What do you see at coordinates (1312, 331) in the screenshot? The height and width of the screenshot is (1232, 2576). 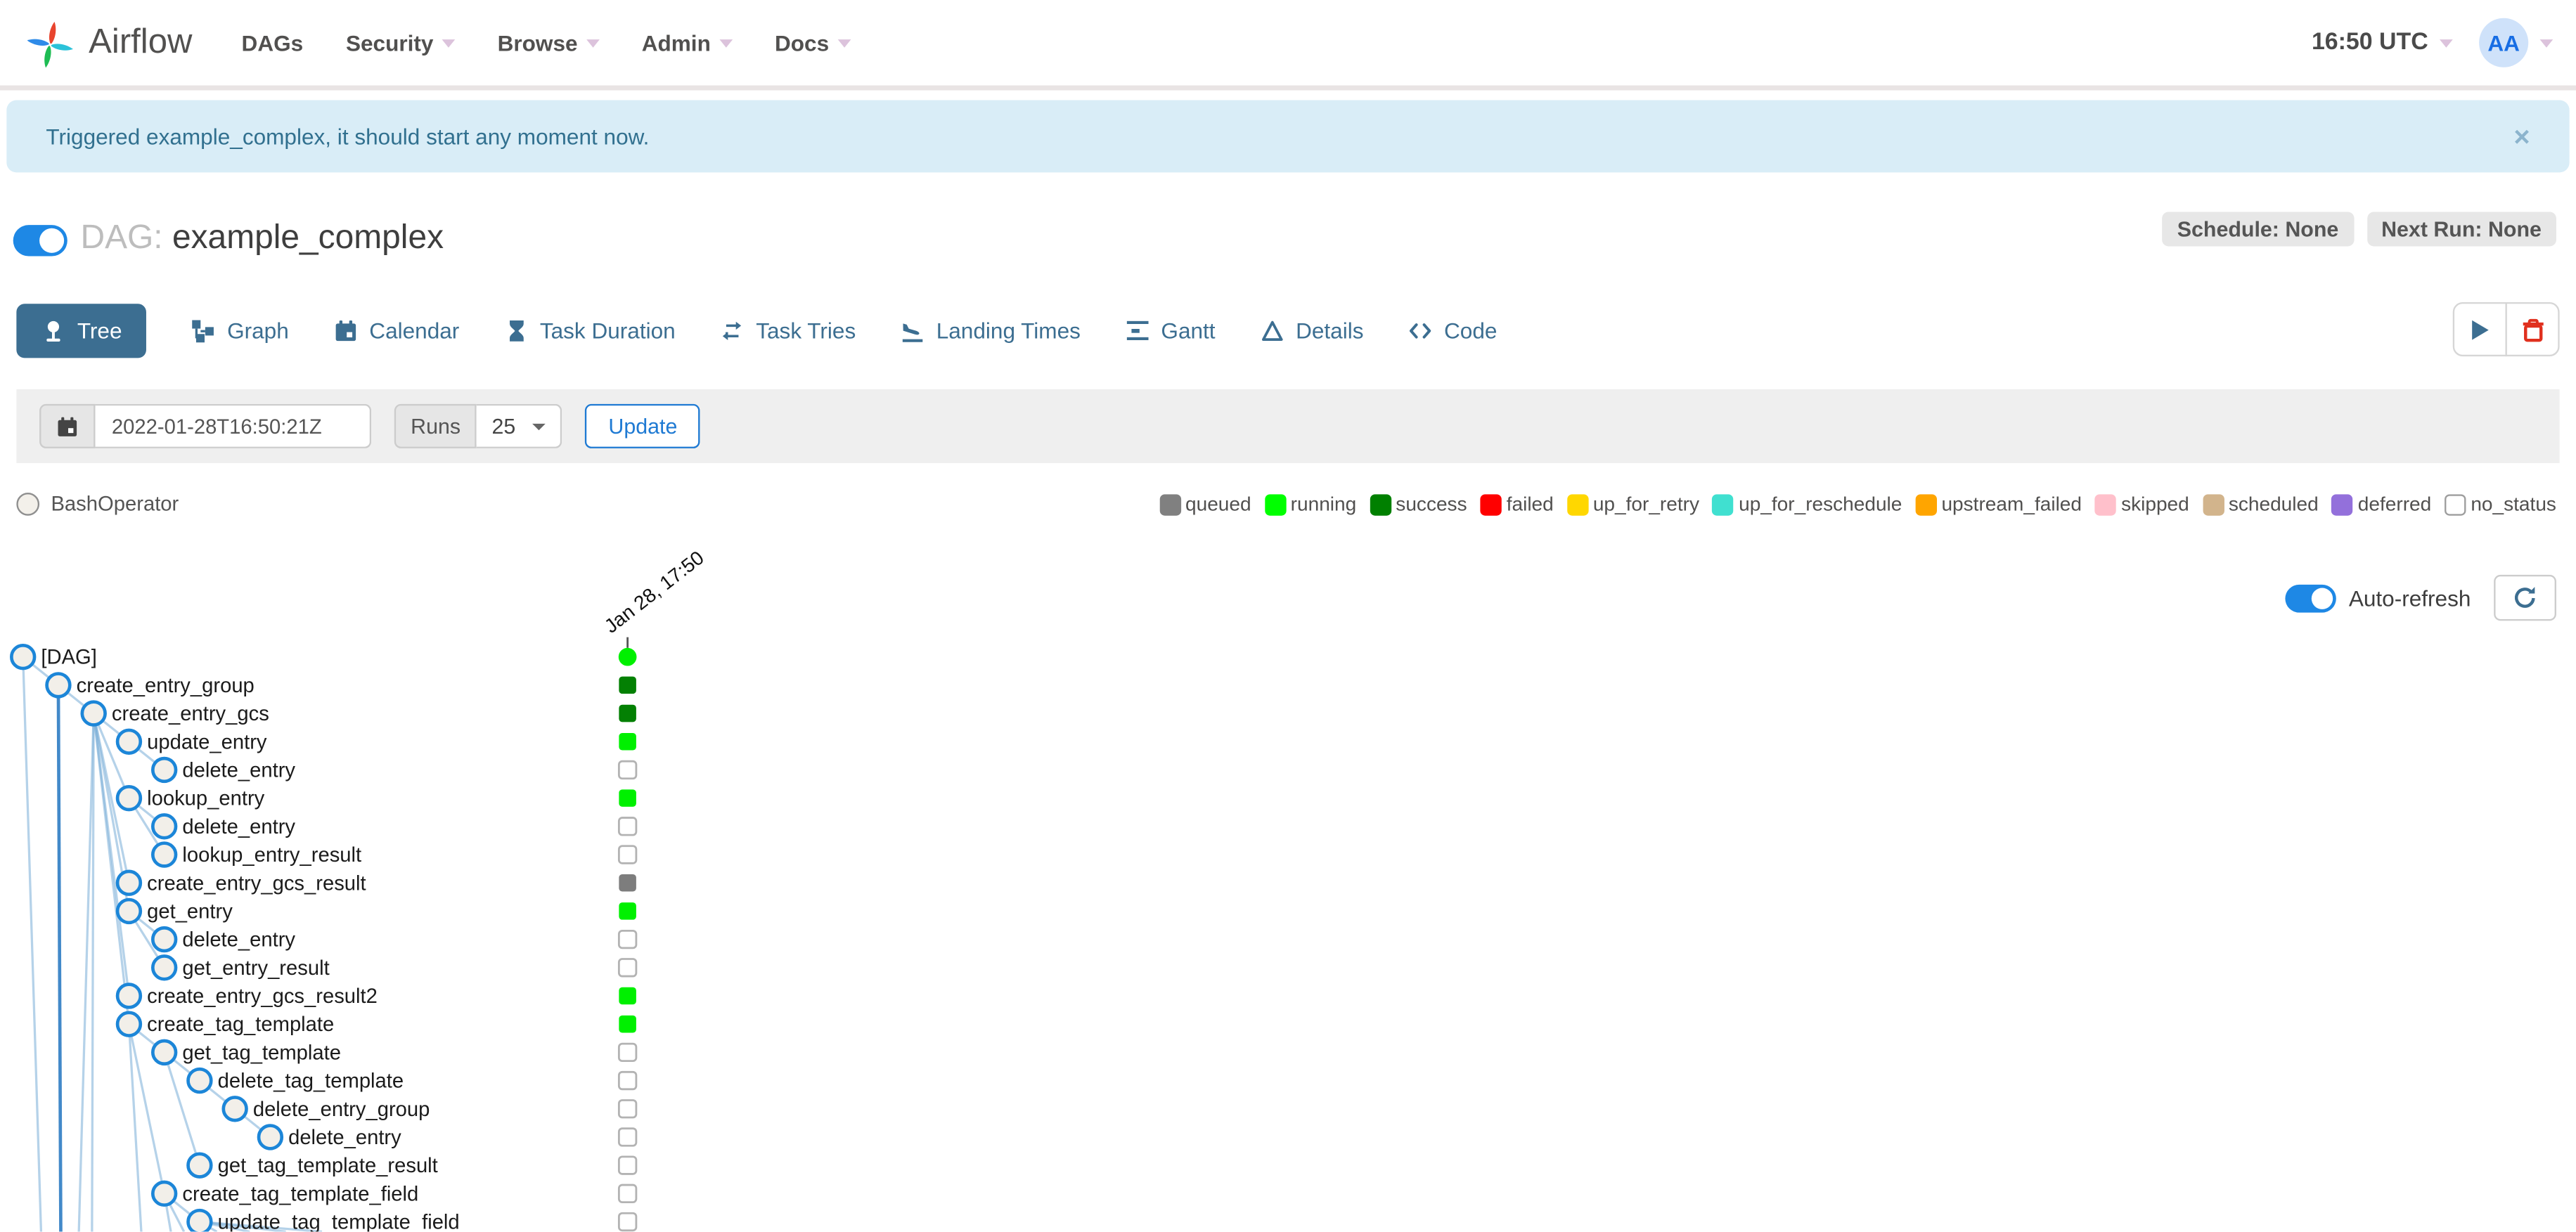 I see `tab-details: Details` at bounding box center [1312, 331].